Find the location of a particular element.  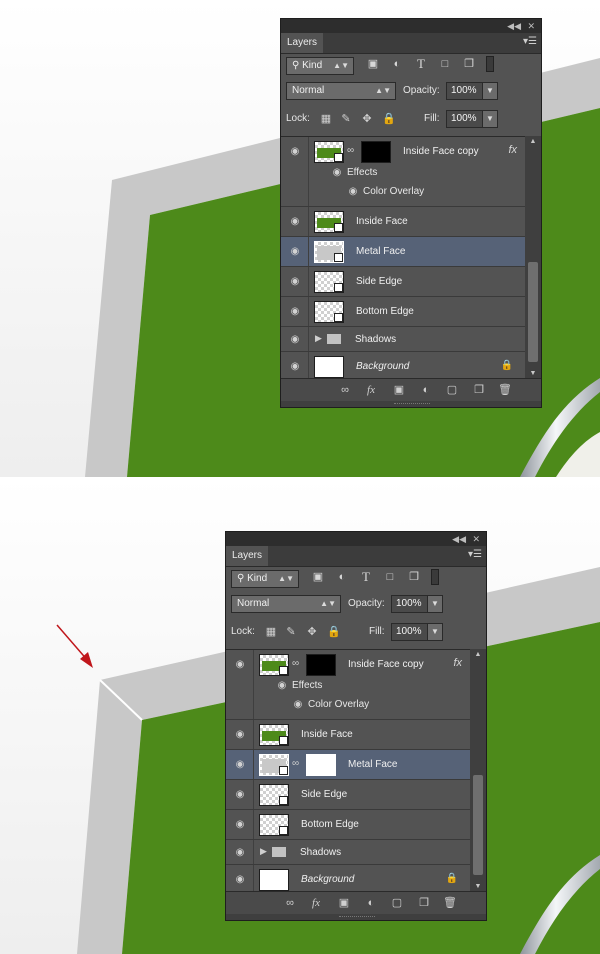

layer-name: Inside Face copy is located at coordinates (386, 665).